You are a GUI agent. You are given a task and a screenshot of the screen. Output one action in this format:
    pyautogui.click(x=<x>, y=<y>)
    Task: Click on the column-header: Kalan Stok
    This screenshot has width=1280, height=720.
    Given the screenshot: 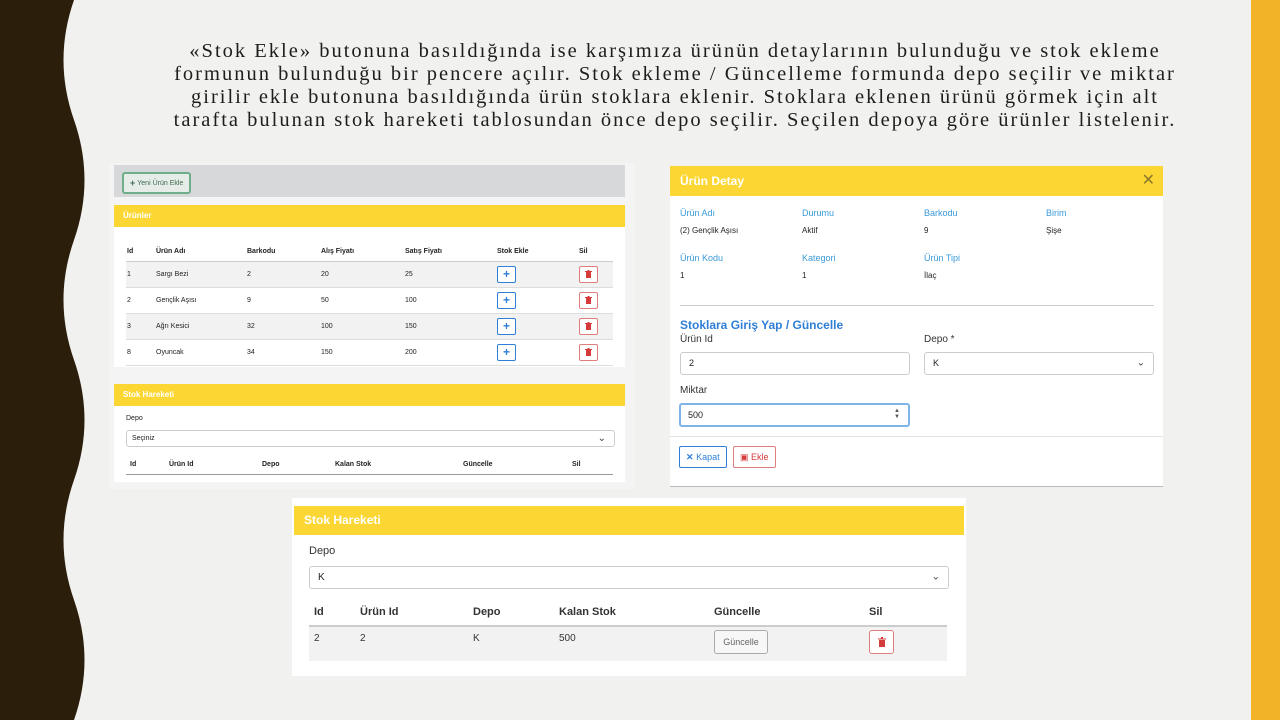 What is the action you would take?
    pyautogui.click(x=353, y=464)
    